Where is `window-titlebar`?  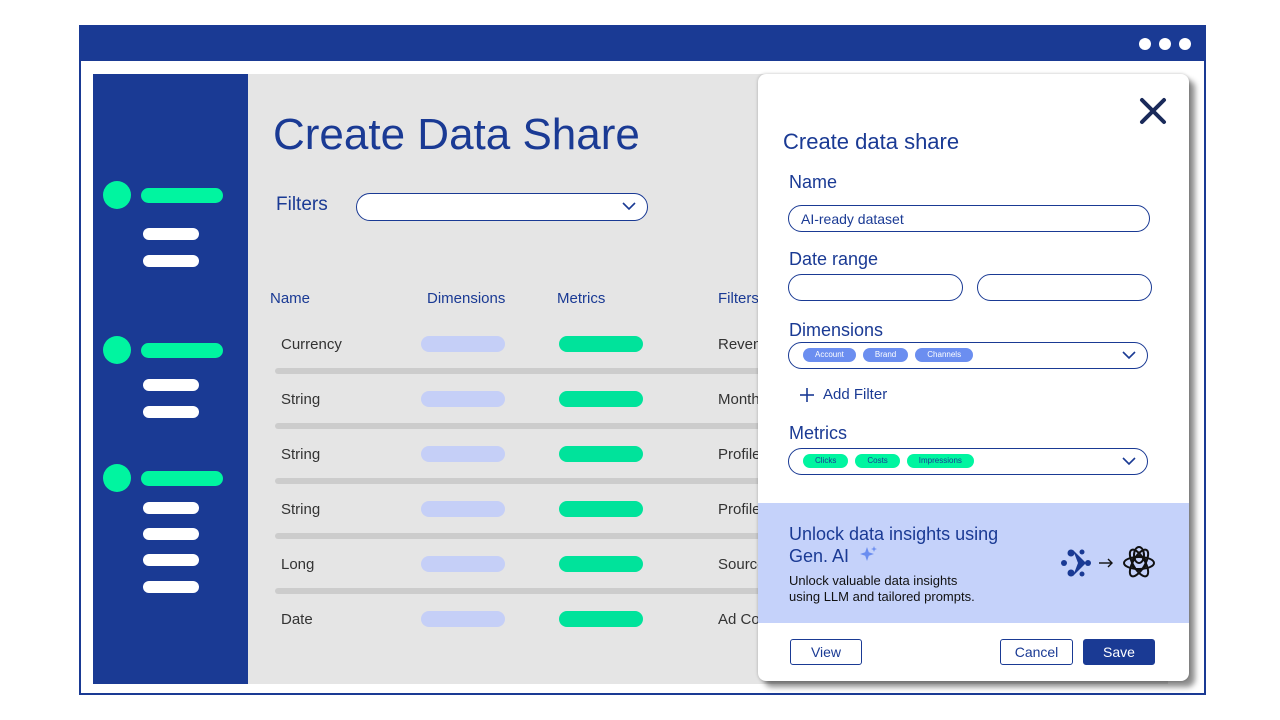
window-titlebar is located at coordinates (642, 44).